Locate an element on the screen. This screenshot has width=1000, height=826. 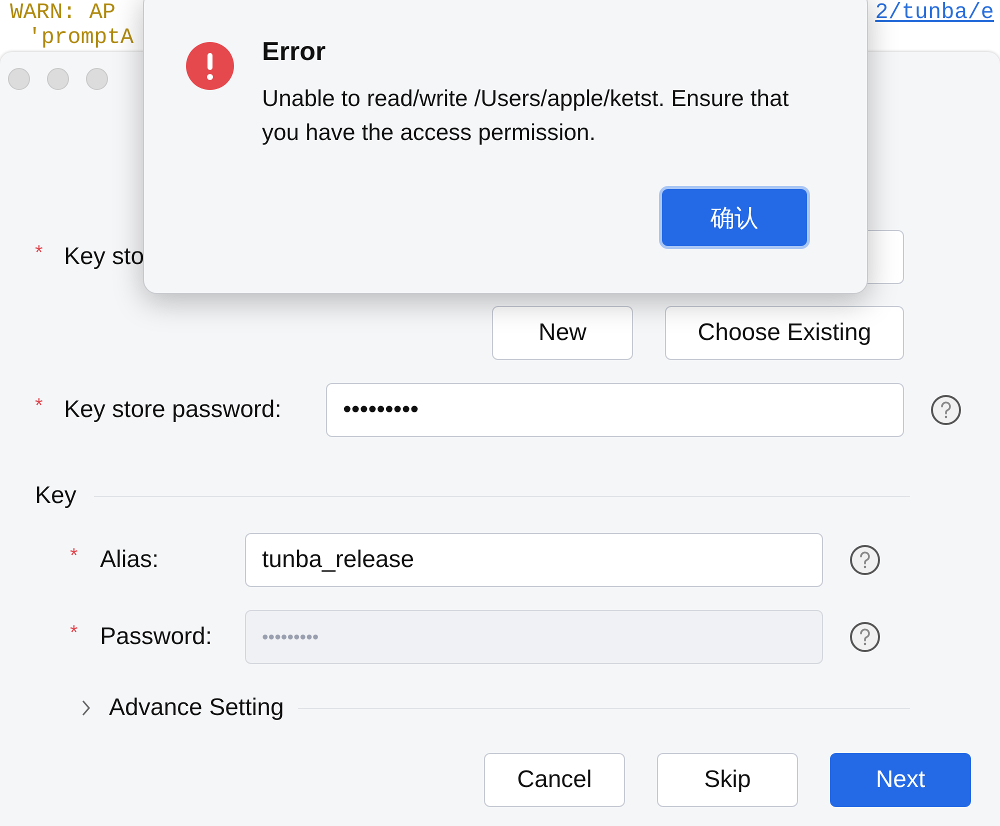
terminal-link: 2/tunba/e is located at coordinates (934, 12).